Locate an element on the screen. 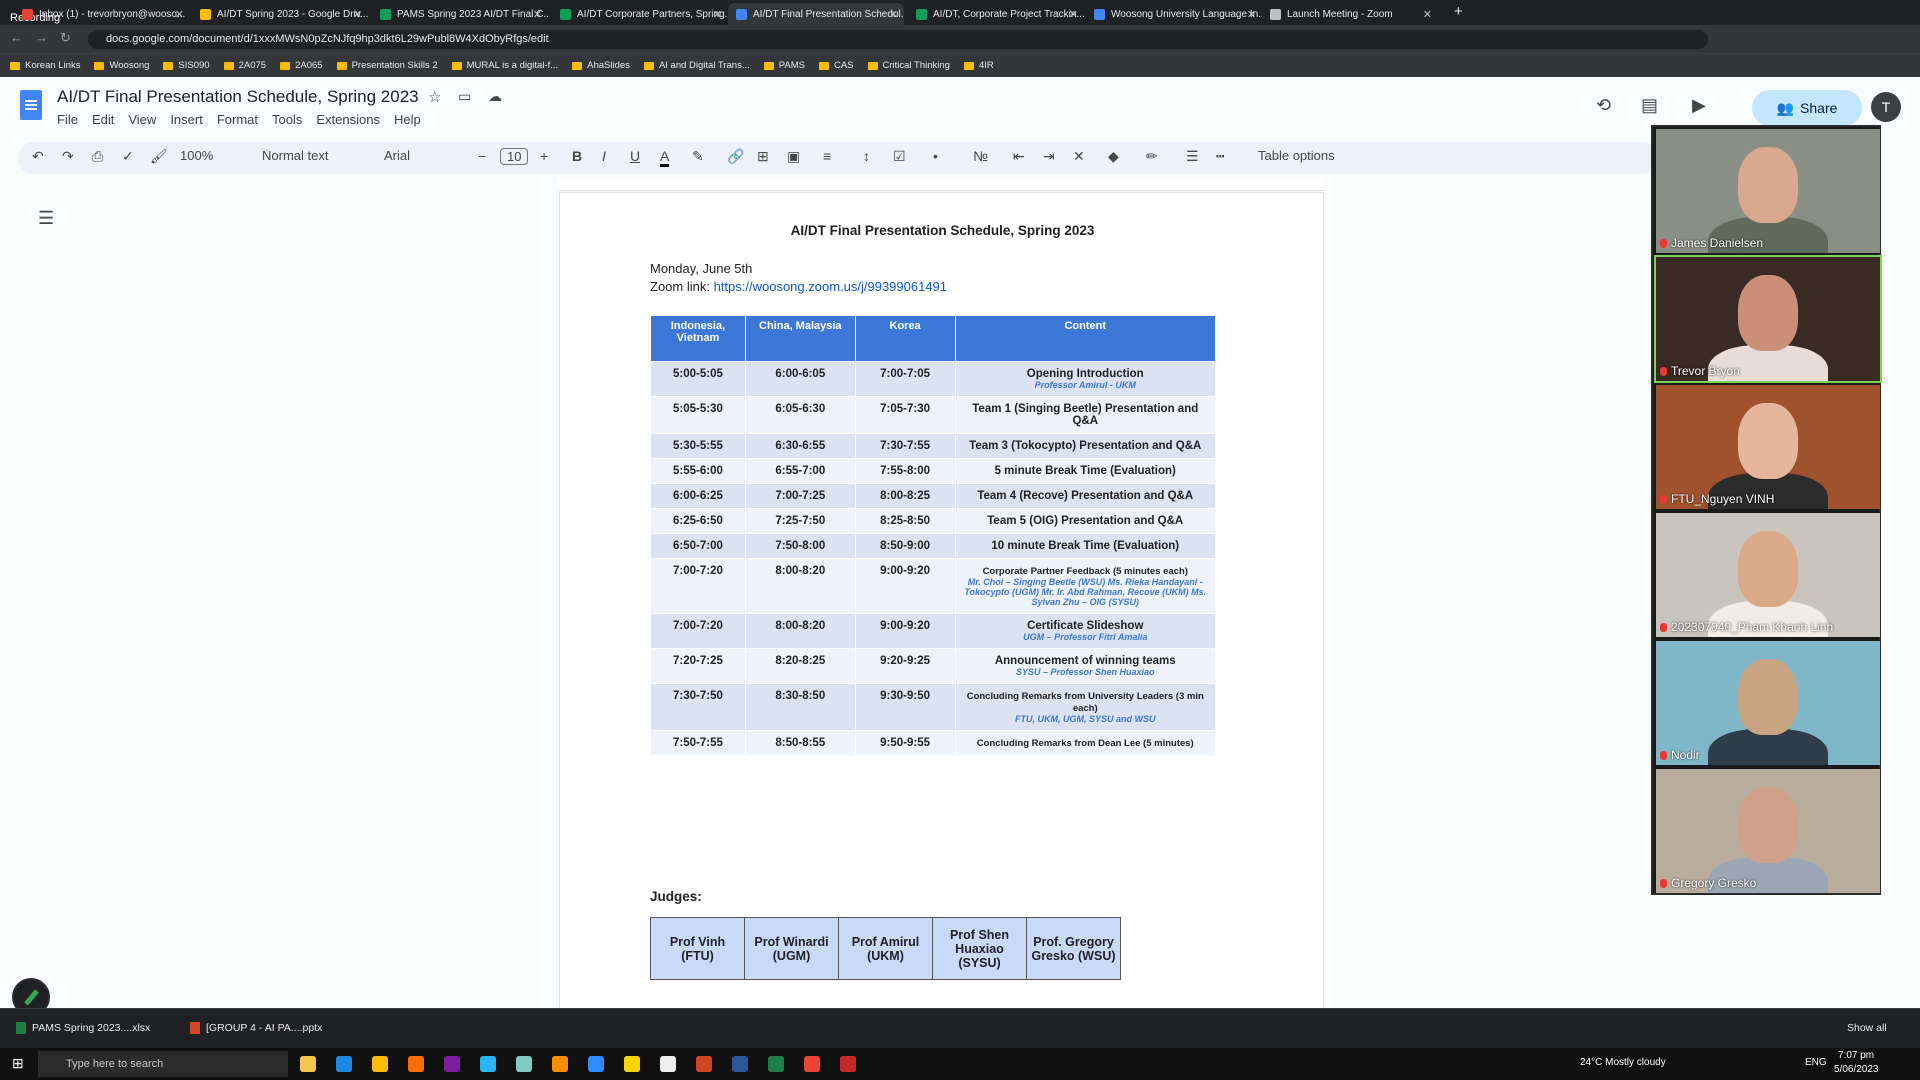  line-spacing-icon: ↕ is located at coordinates (866, 156).